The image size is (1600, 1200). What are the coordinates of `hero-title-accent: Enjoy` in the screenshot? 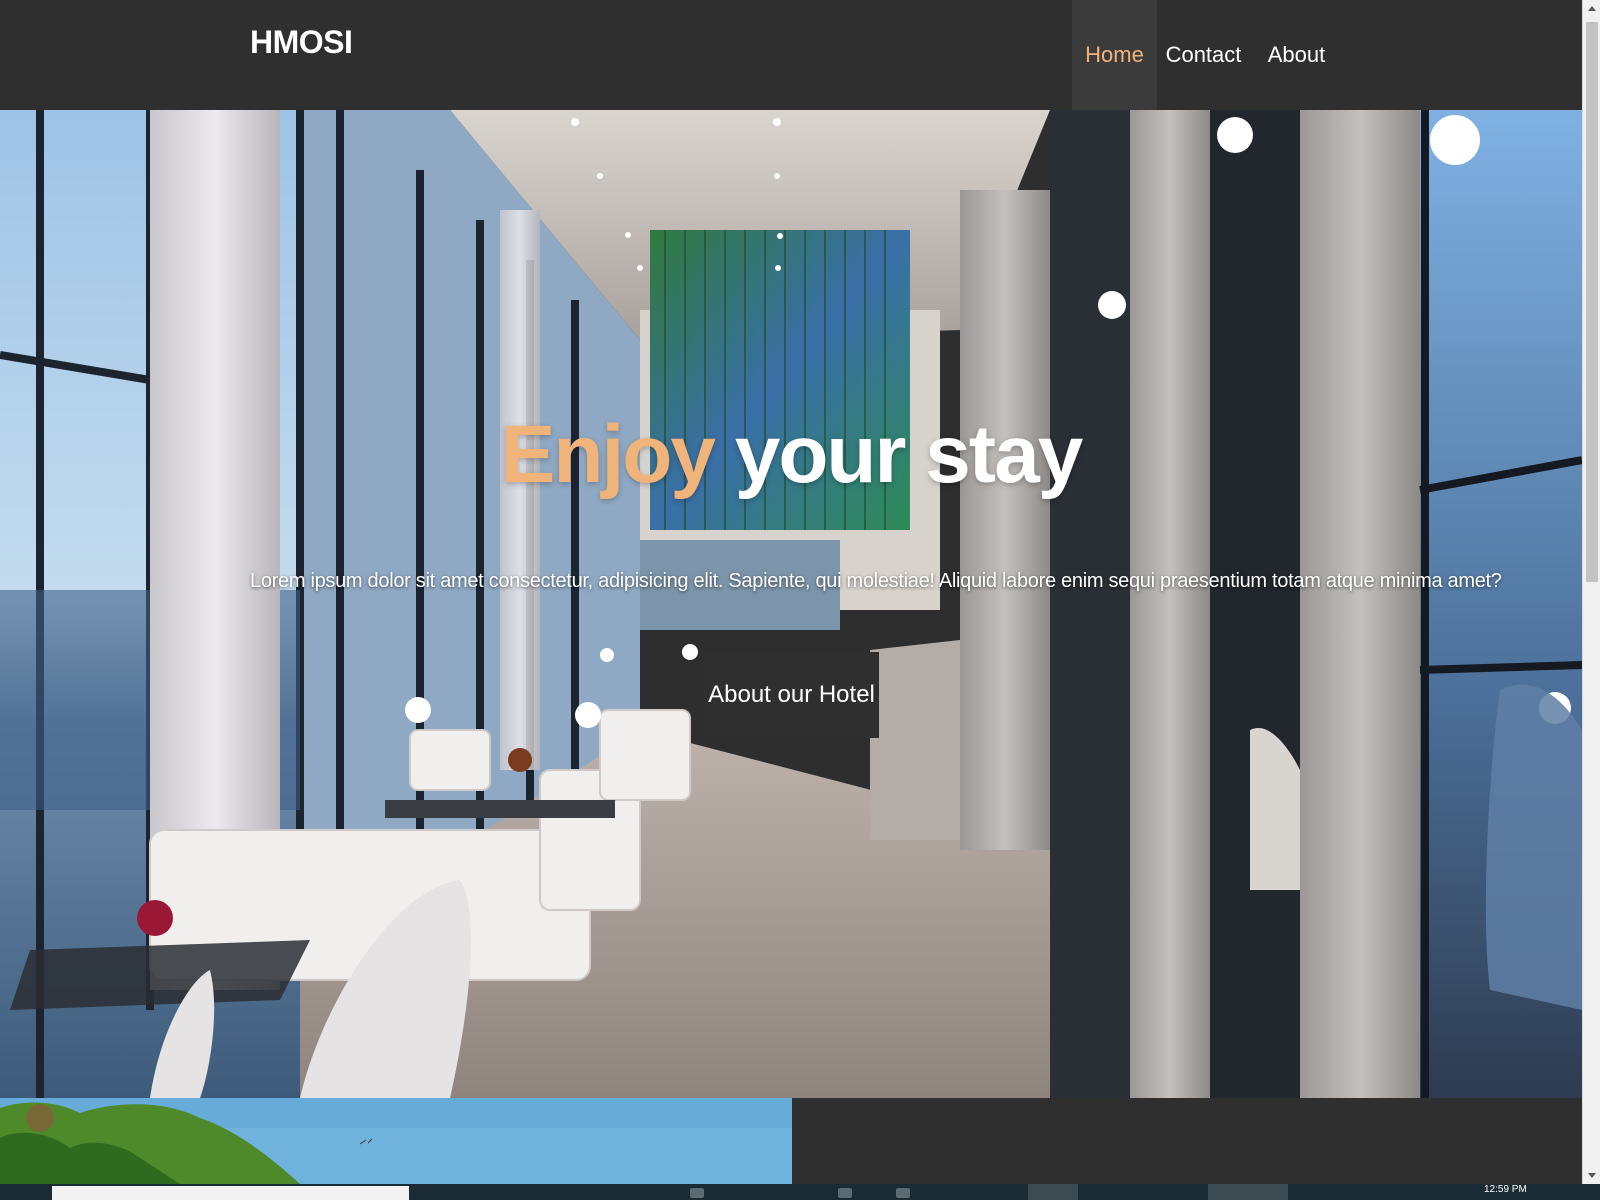 It's located at (608, 454).